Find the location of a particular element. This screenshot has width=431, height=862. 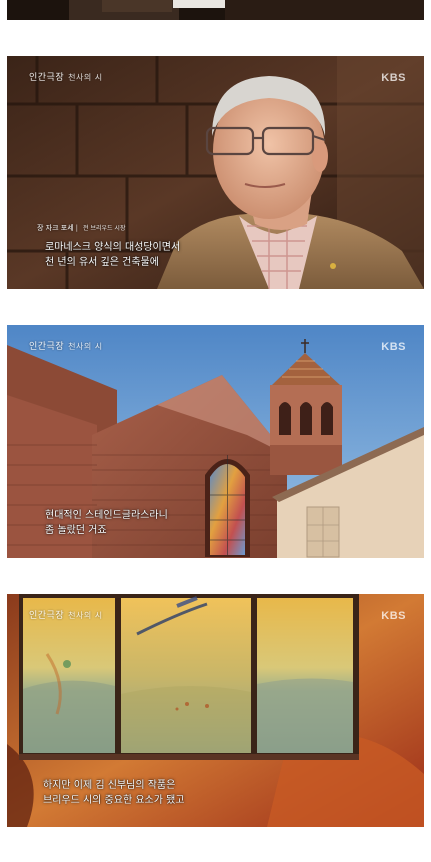

frame-partial-image is located at coordinates (215, 10).